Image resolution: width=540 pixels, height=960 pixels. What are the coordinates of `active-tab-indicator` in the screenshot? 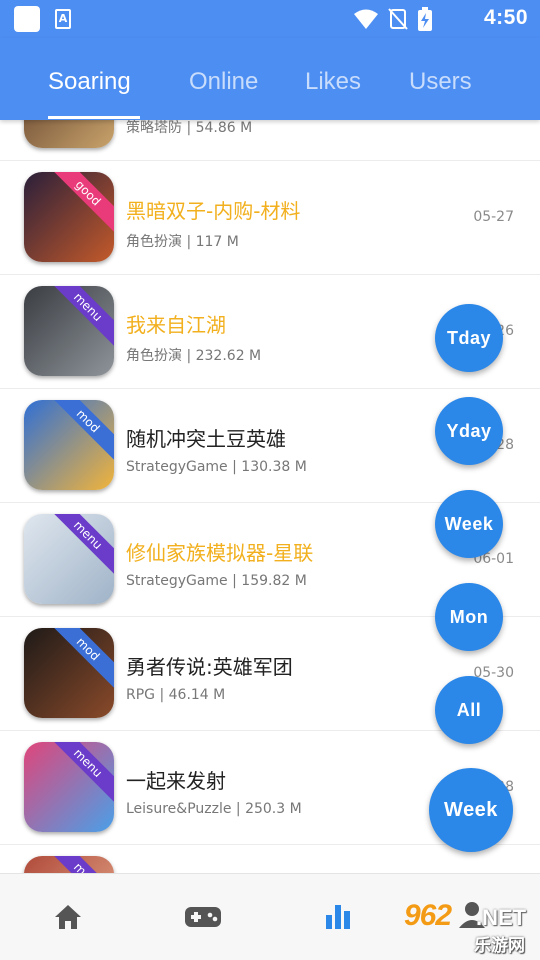 It's located at (94, 117).